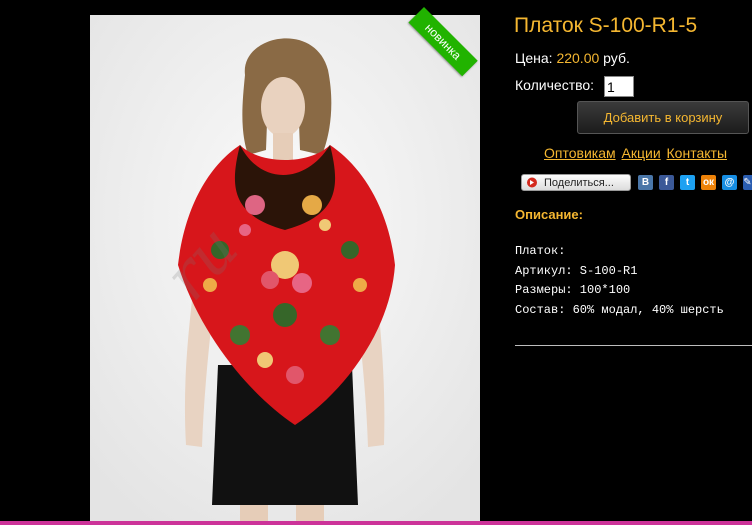 This screenshot has height=525, width=752. What do you see at coordinates (697, 153) in the screenshot?
I see `link-contacts: Контакты` at bounding box center [697, 153].